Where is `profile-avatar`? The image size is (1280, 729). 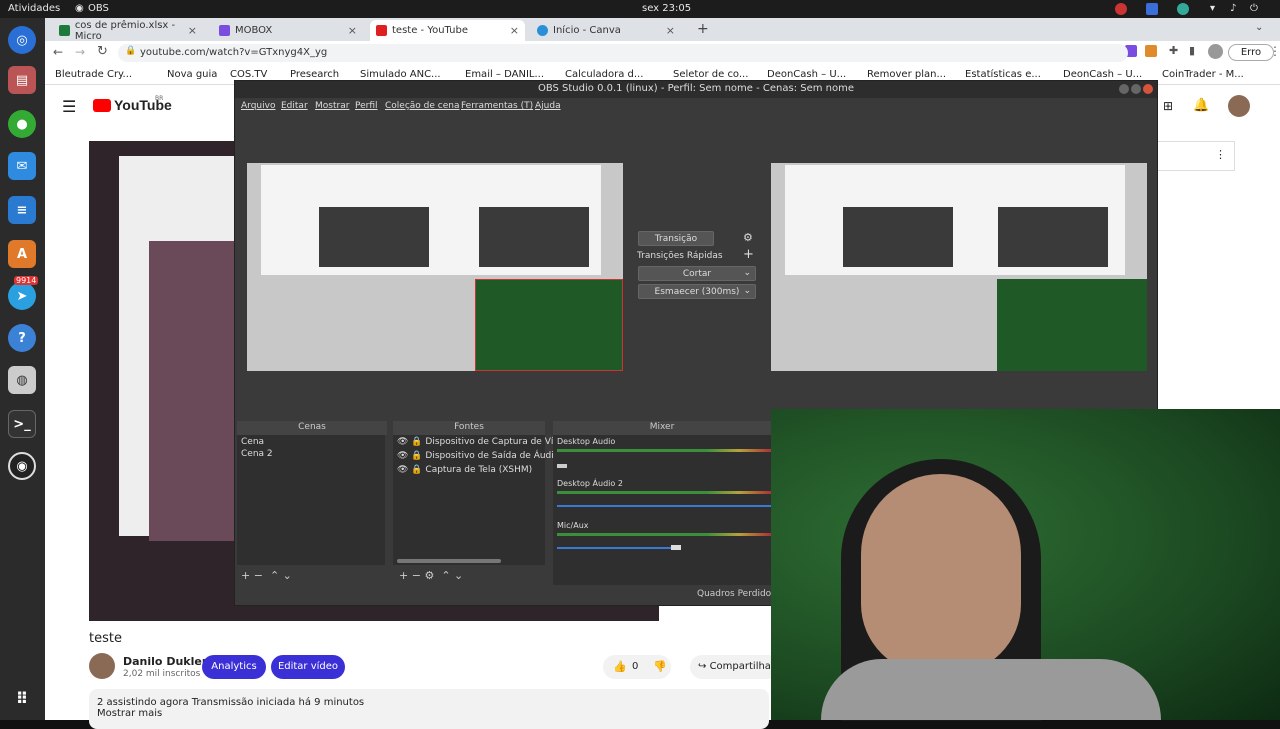
profile-avatar is located at coordinates (1215, 51).